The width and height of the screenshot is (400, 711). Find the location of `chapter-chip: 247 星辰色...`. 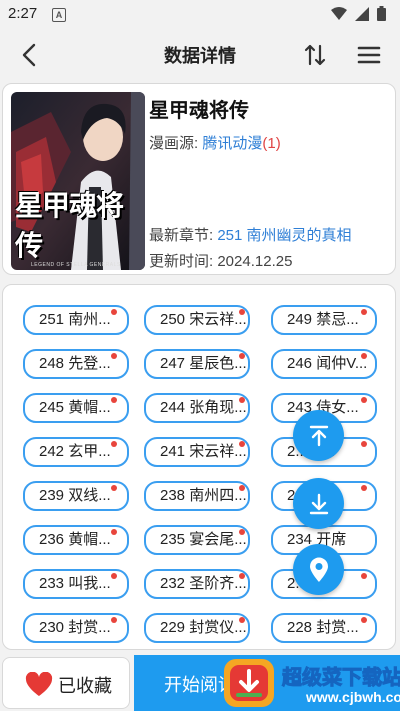

chapter-chip: 247 星辰色... is located at coordinates (197, 364).